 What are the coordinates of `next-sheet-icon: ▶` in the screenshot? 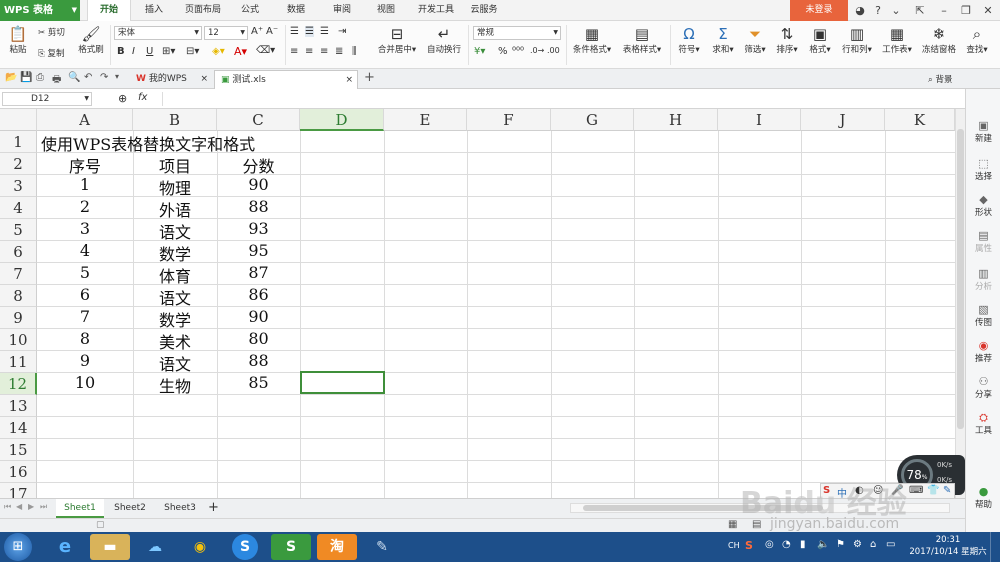 It's located at (31, 506).